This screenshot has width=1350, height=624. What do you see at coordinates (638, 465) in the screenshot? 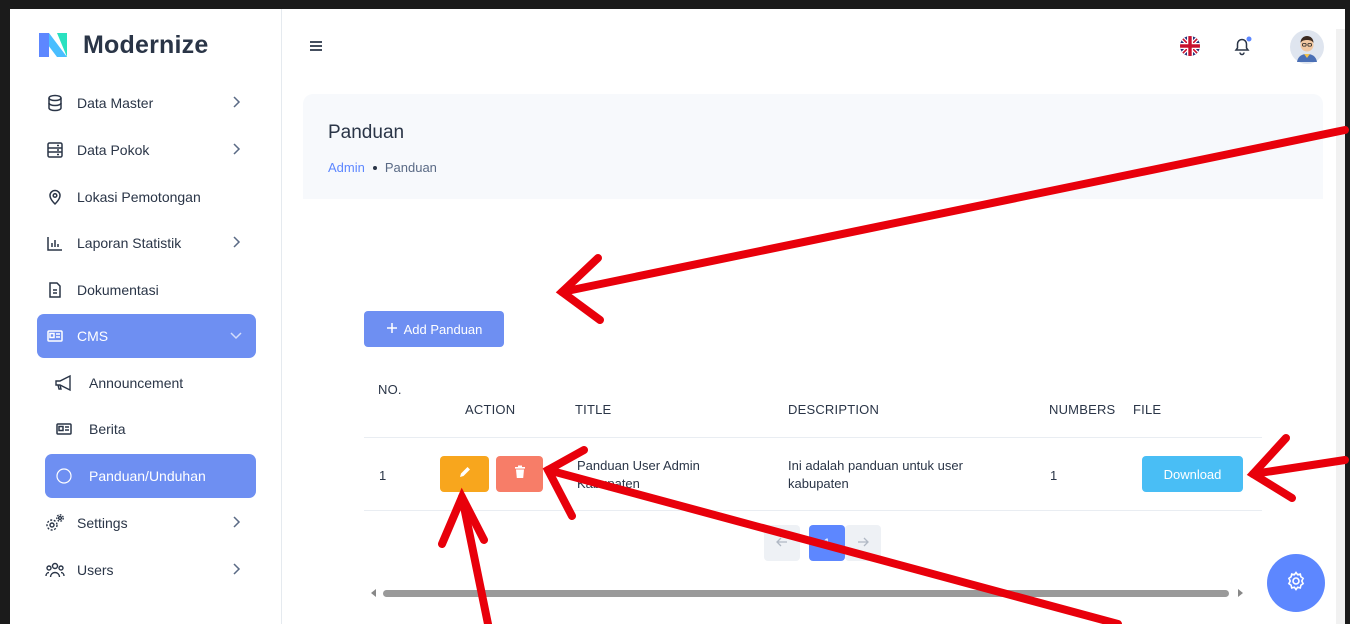
I see `cell-title-line: Panduan User Admin` at bounding box center [638, 465].